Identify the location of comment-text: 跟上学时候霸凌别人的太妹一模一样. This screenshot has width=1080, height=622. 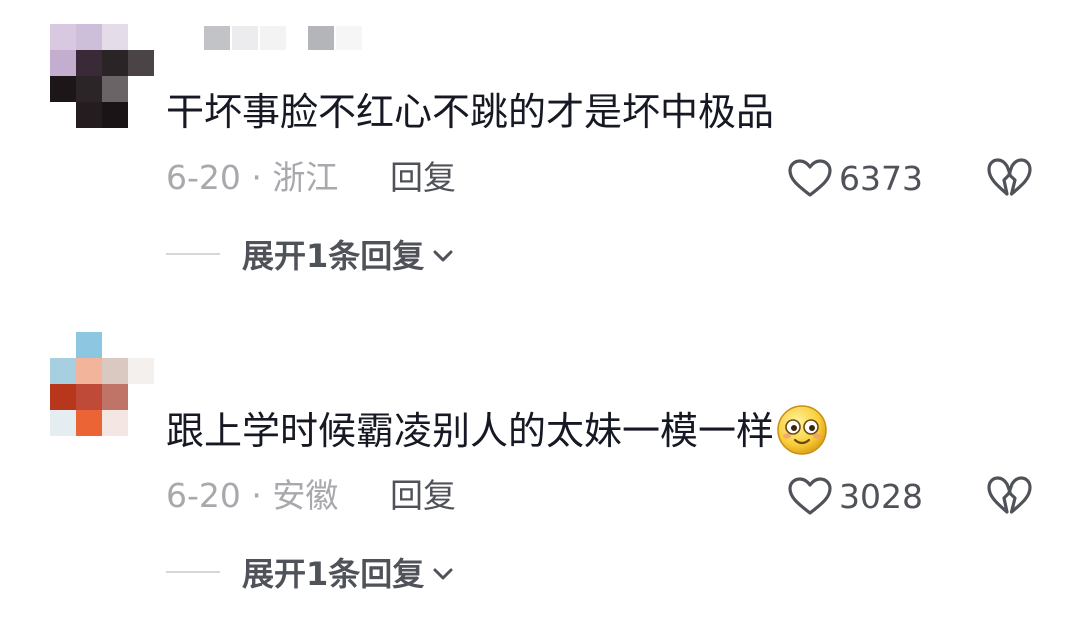
(497, 430).